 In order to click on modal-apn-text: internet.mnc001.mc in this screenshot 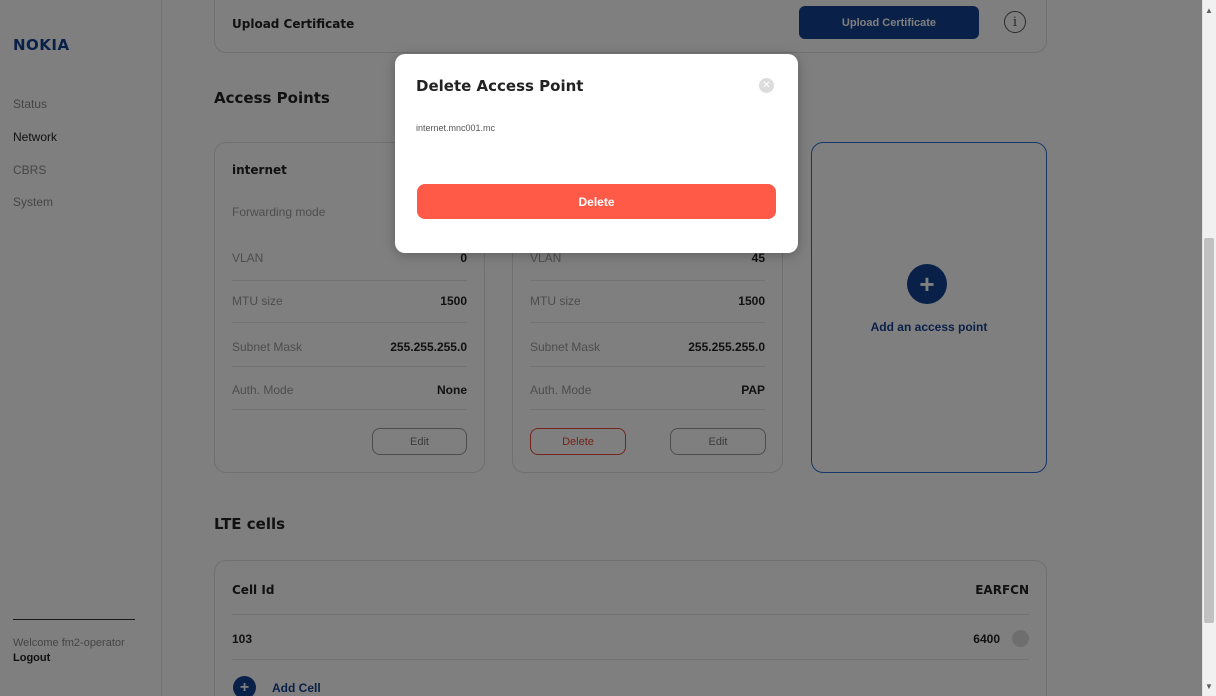, I will do `click(456, 128)`.